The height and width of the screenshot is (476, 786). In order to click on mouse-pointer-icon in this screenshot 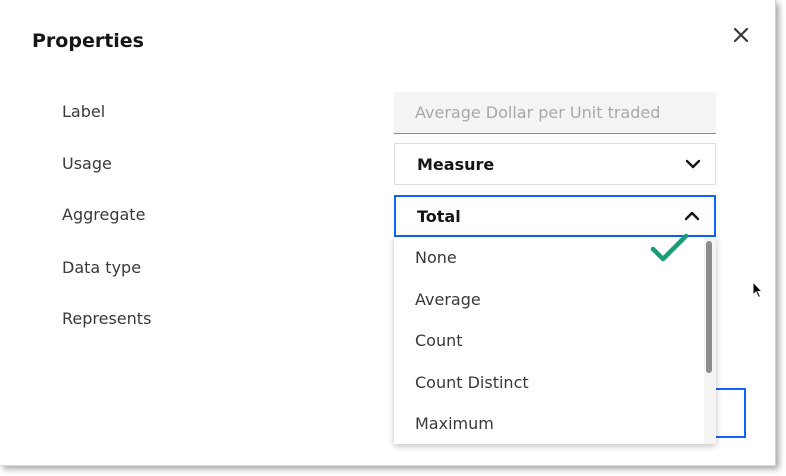, I will do `click(757, 290)`.